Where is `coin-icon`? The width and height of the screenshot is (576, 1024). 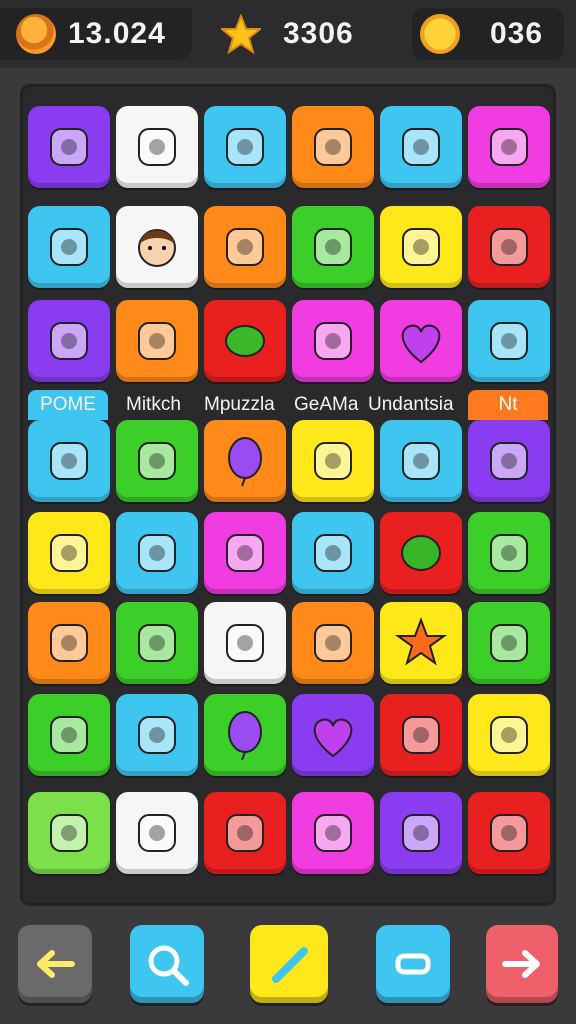
coin-icon is located at coordinates (36, 34).